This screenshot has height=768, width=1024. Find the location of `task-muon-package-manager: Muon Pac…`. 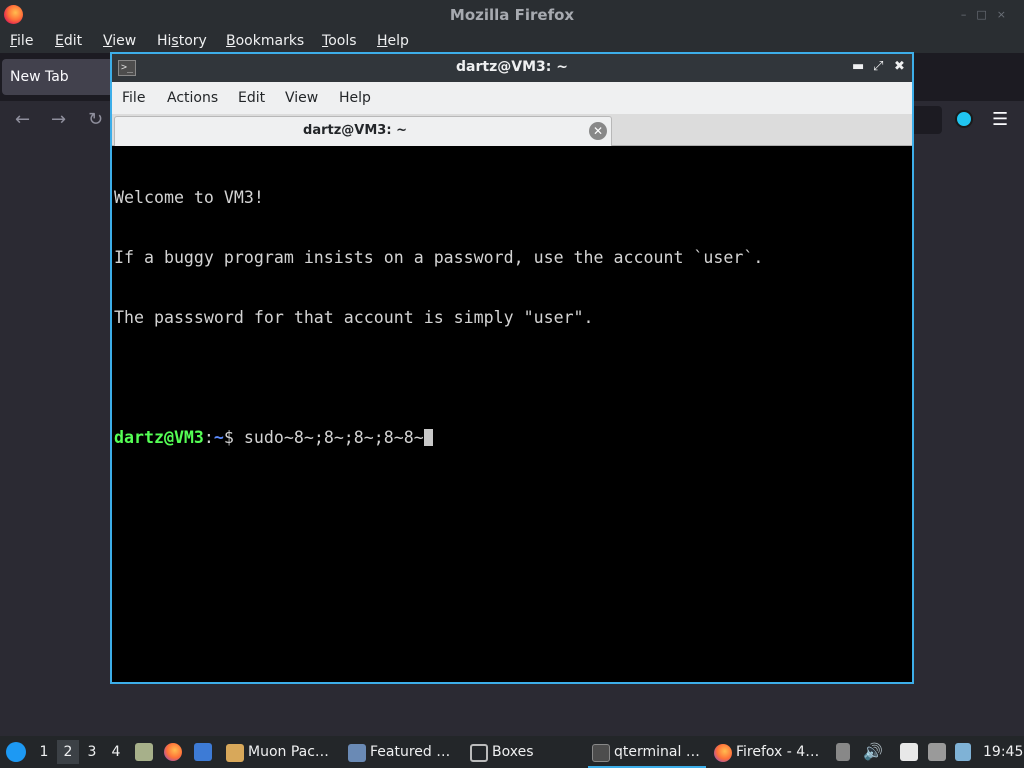

task-muon-package-manager: Muon Pac… is located at coordinates (281, 753).